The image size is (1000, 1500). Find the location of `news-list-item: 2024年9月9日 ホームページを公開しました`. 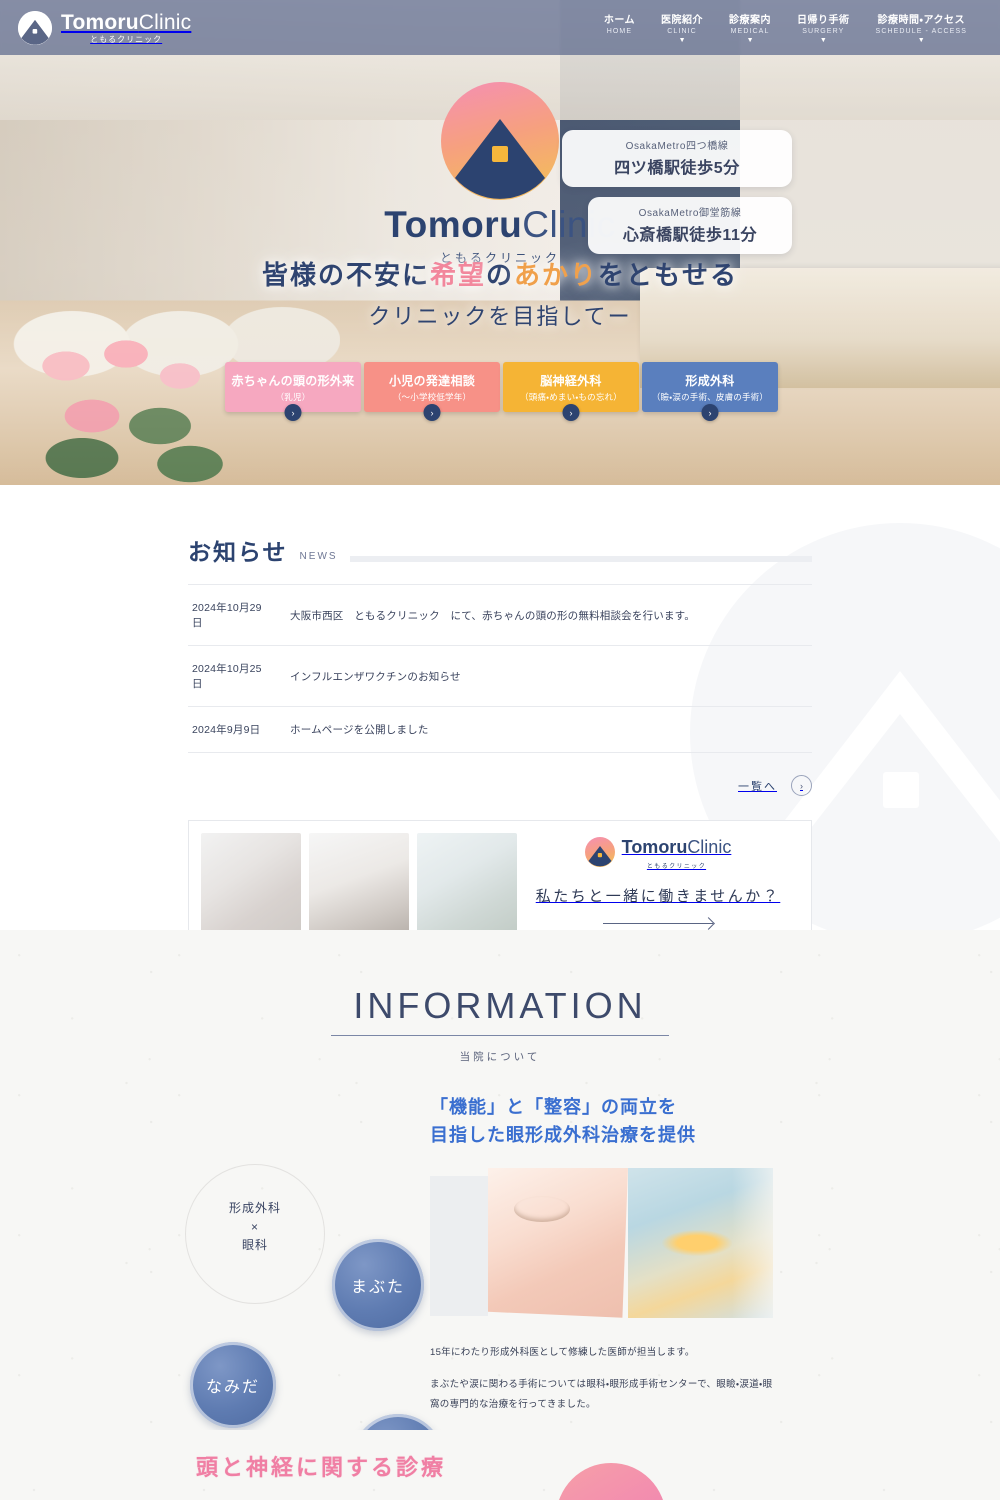

news-list-item: 2024年9月9日 ホームページを公開しました is located at coordinates (500, 729).